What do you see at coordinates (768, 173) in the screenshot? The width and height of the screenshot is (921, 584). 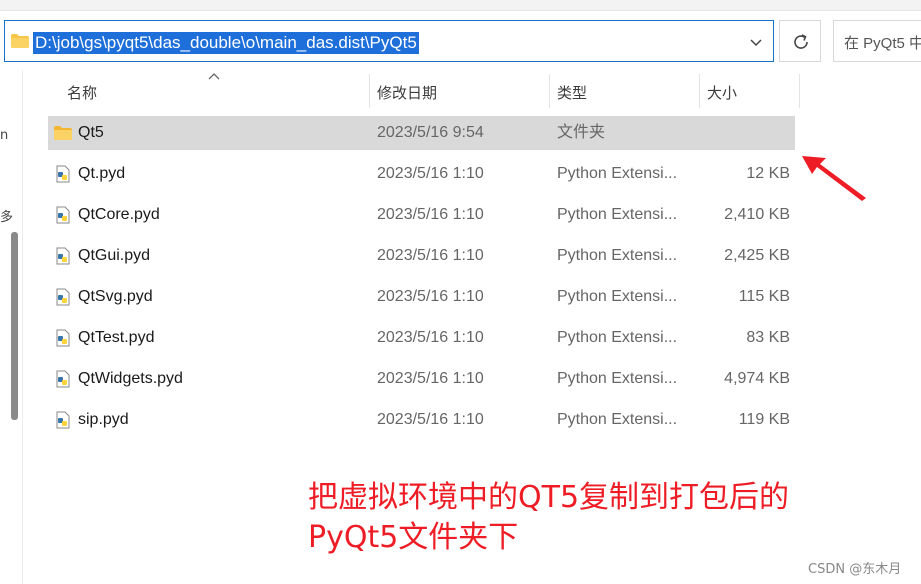 I see `file-size: 12 KB` at bounding box center [768, 173].